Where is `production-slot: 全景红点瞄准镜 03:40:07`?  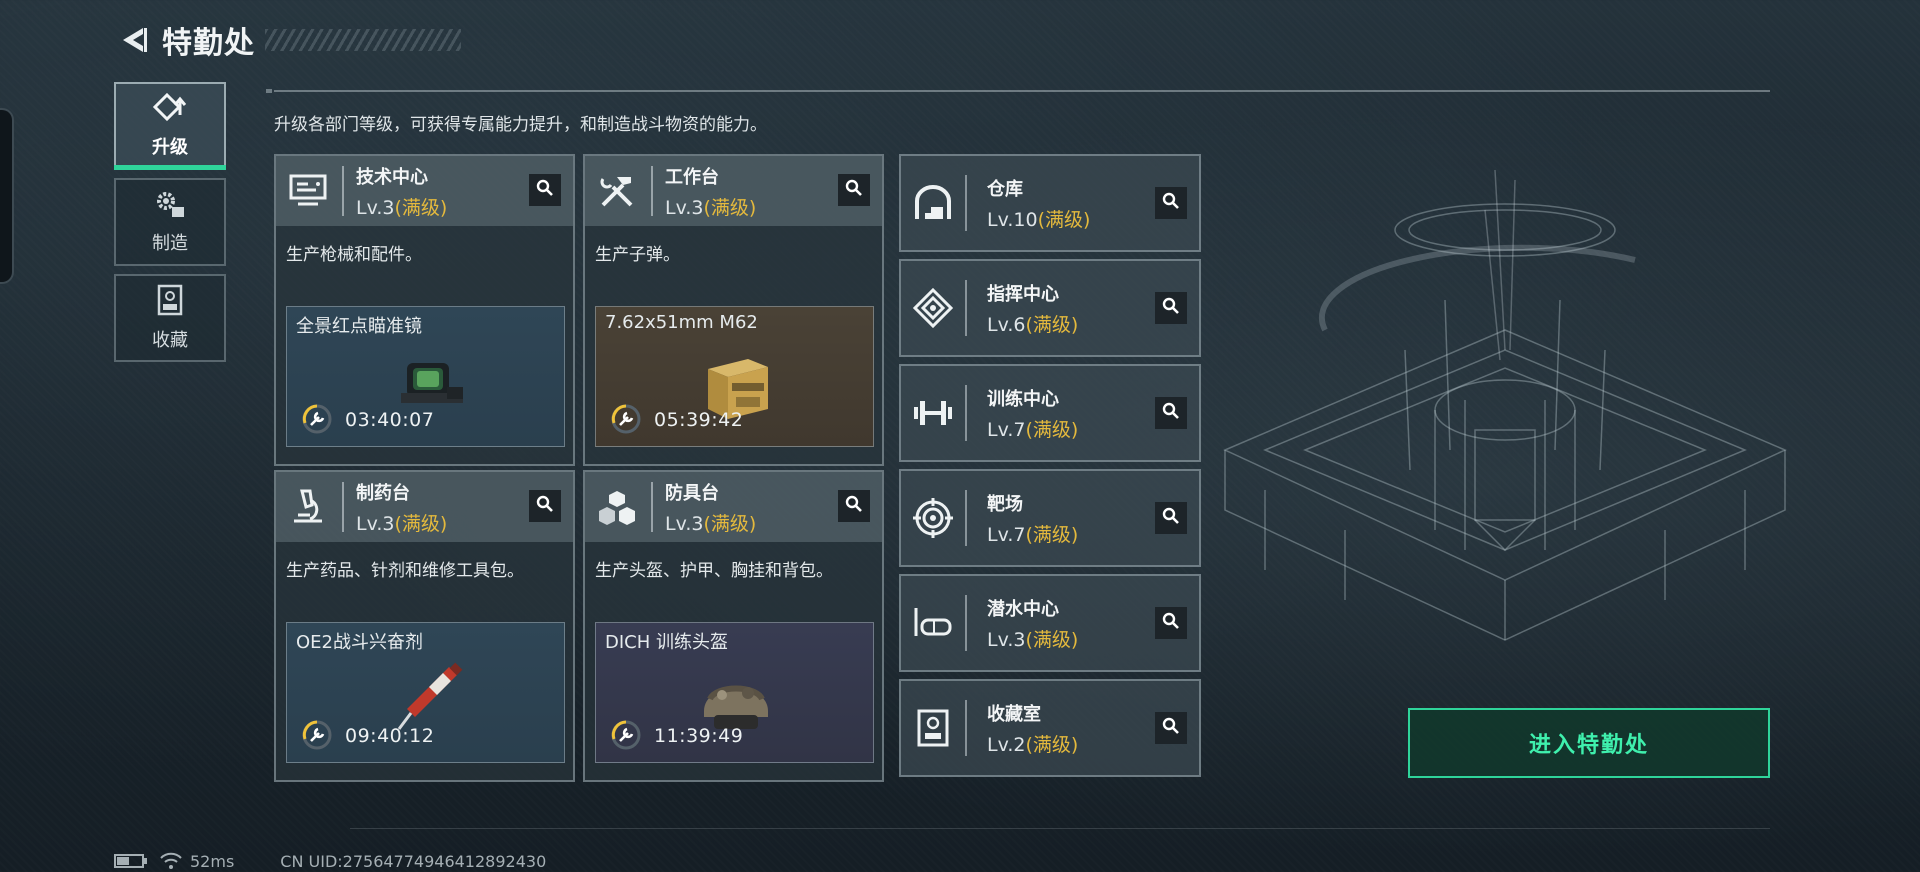 production-slot: 全景红点瞄准镜 03:40:07 is located at coordinates (425, 376).